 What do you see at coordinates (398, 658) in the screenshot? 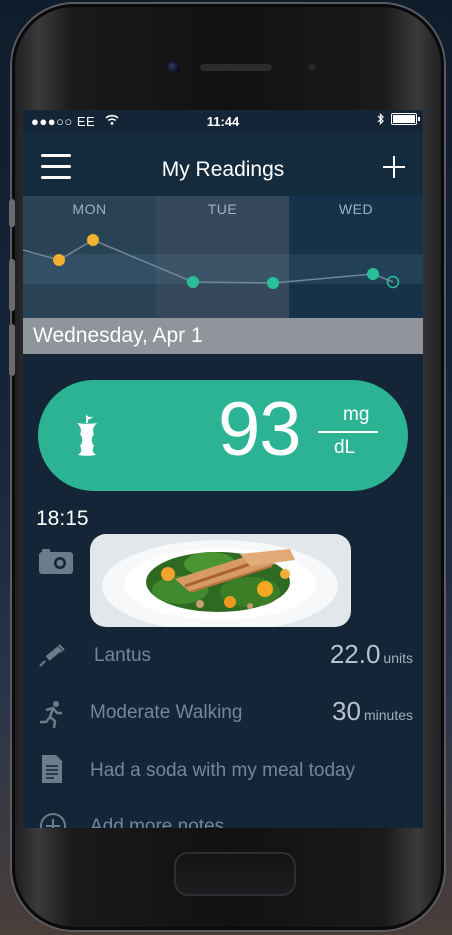
I see `medication-unit: units` at bounding box center [398, 658].